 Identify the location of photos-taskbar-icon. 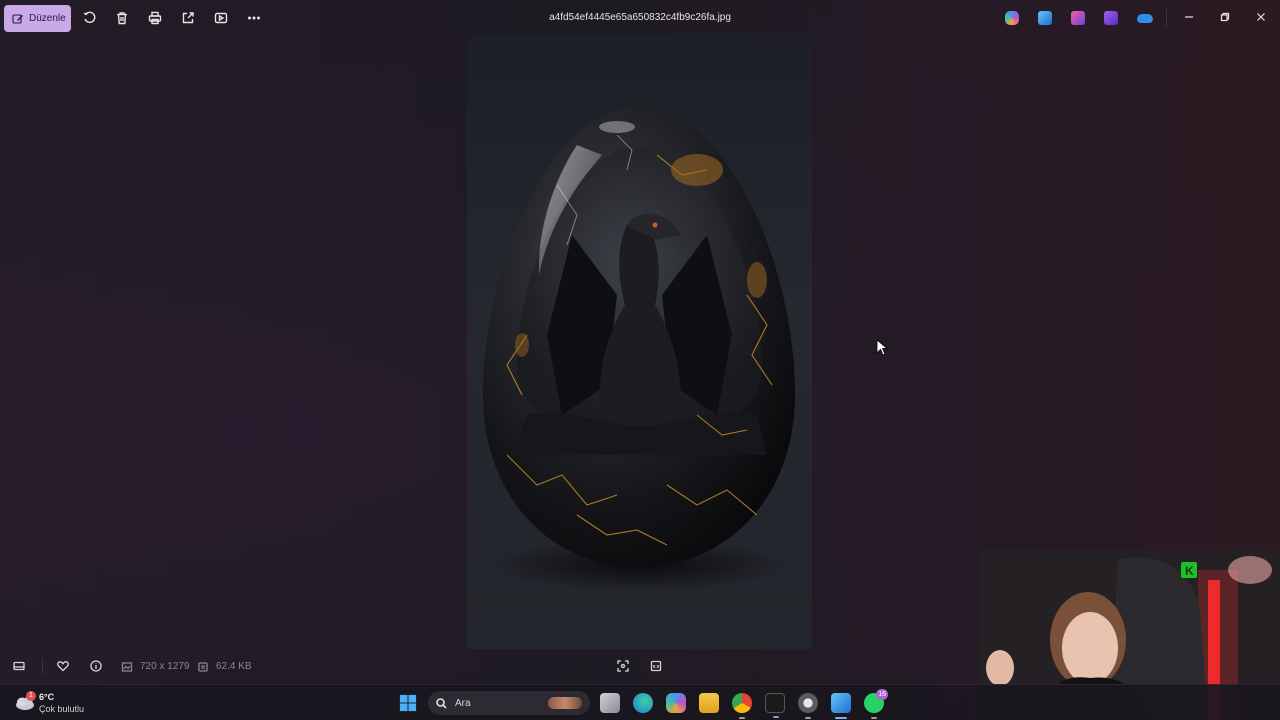
(841, 706).